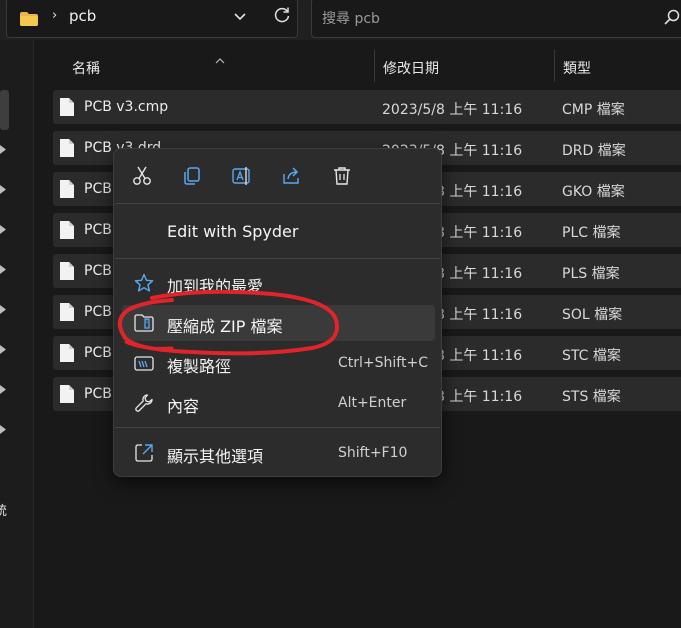 This screenshot has height=628, width=681. I want to click on menu-item-shortcut: Ctrl+Shift+C, so click(383, 363).